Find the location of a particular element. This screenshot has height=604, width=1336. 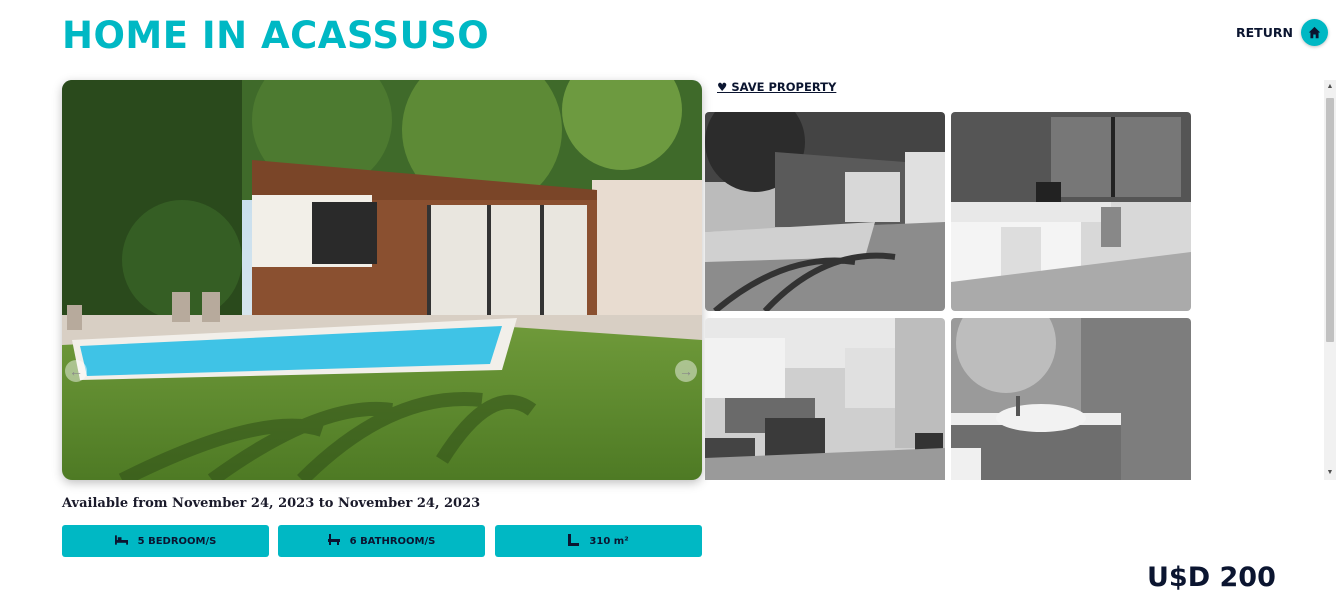

arrow-left-icon: ← is located at coordinates (76, 371).